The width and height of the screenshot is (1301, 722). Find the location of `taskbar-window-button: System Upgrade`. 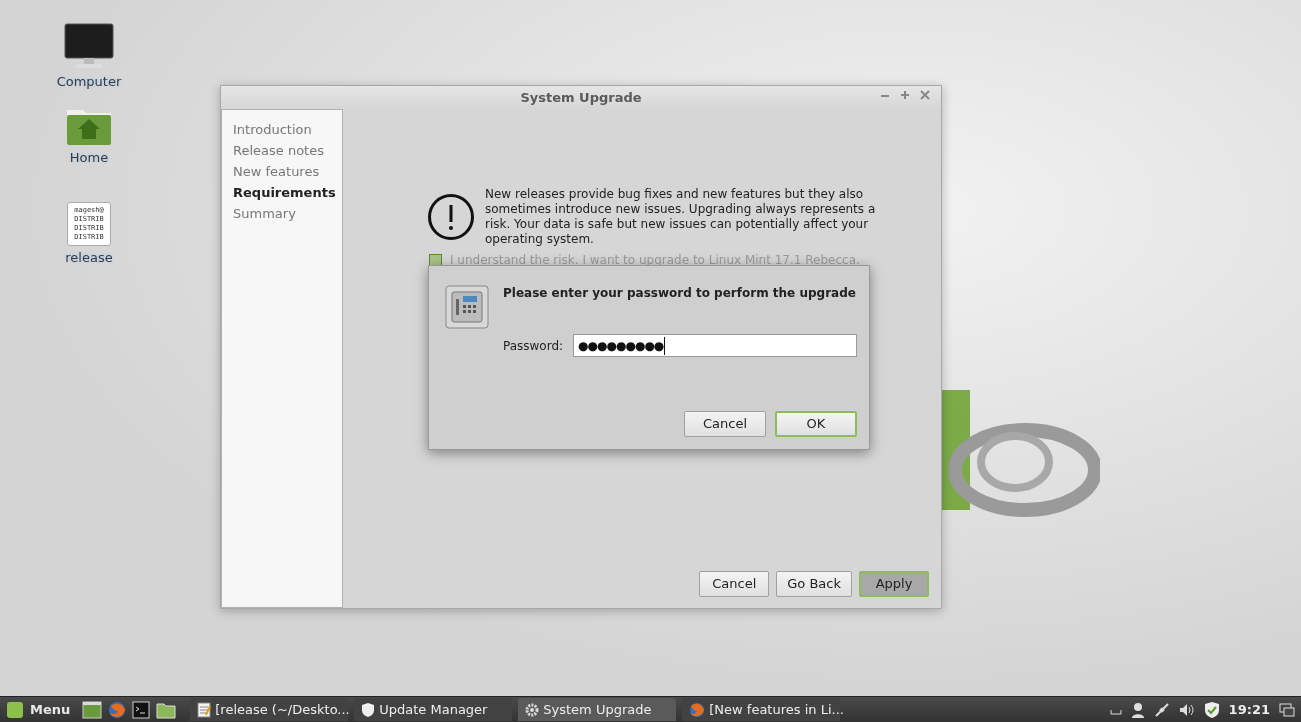

taskbar-window-button: System Upgrade is located at coordinates (597, 709).